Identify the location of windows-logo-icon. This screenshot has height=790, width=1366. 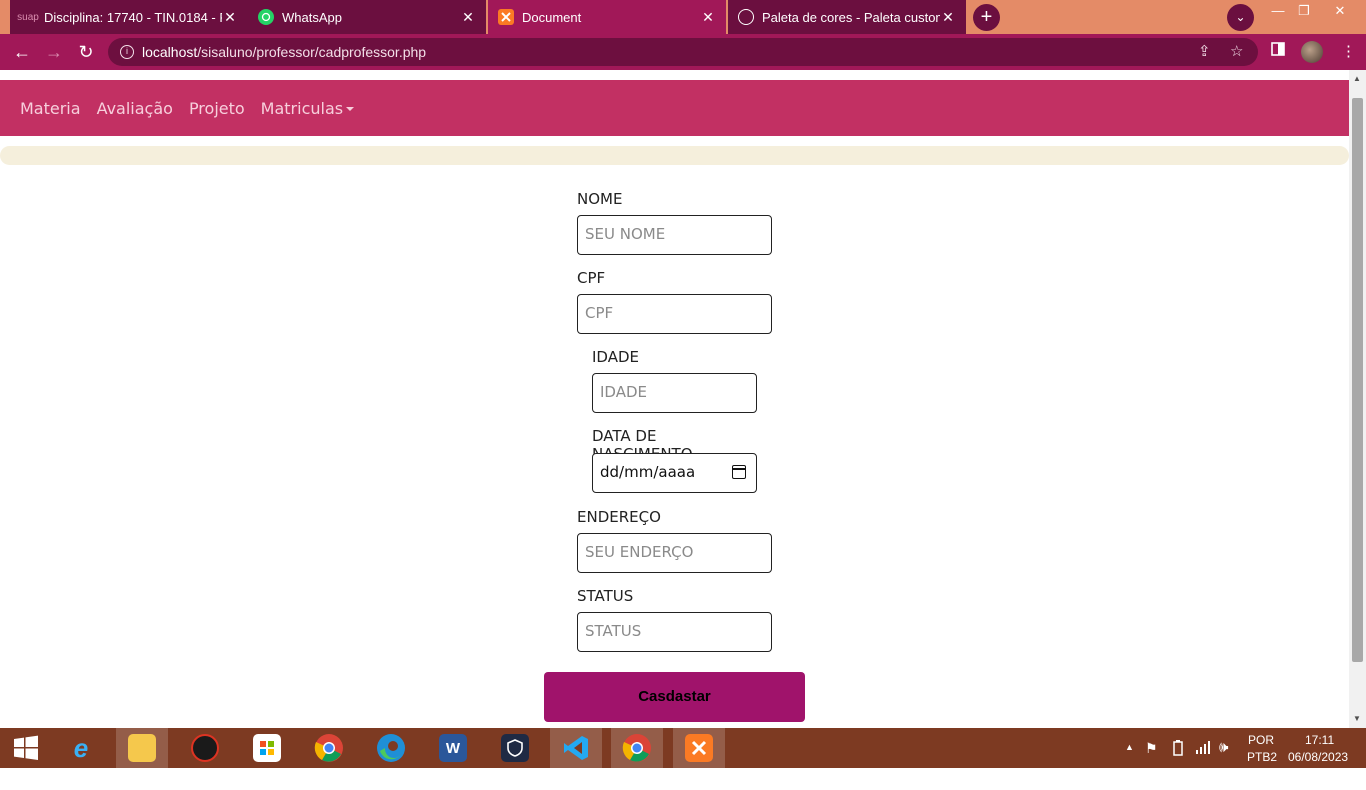
(26, 747).